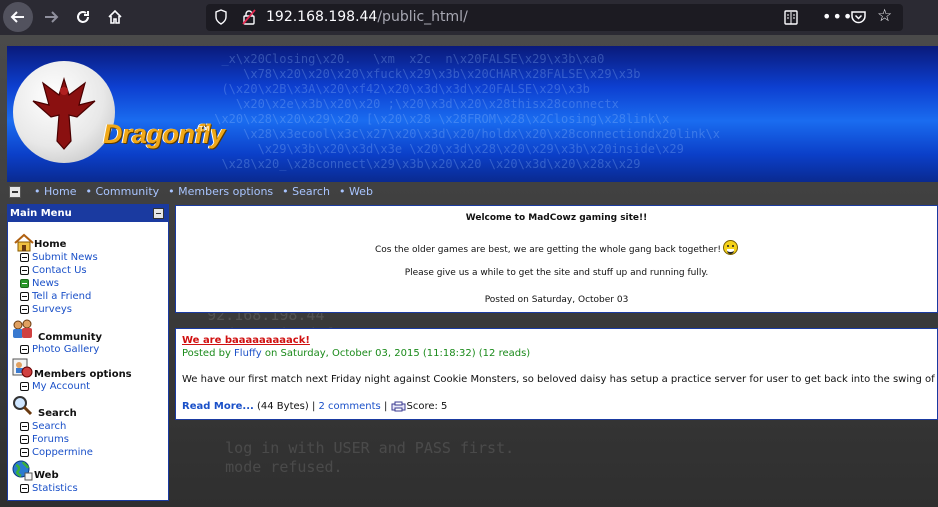 The height and width of the screenshot is (507, 938). What do you see at coordinates (208, 353) in the screenshot?
I see `posted-by-prefix: Posted by` at bounding box center [208, 353].